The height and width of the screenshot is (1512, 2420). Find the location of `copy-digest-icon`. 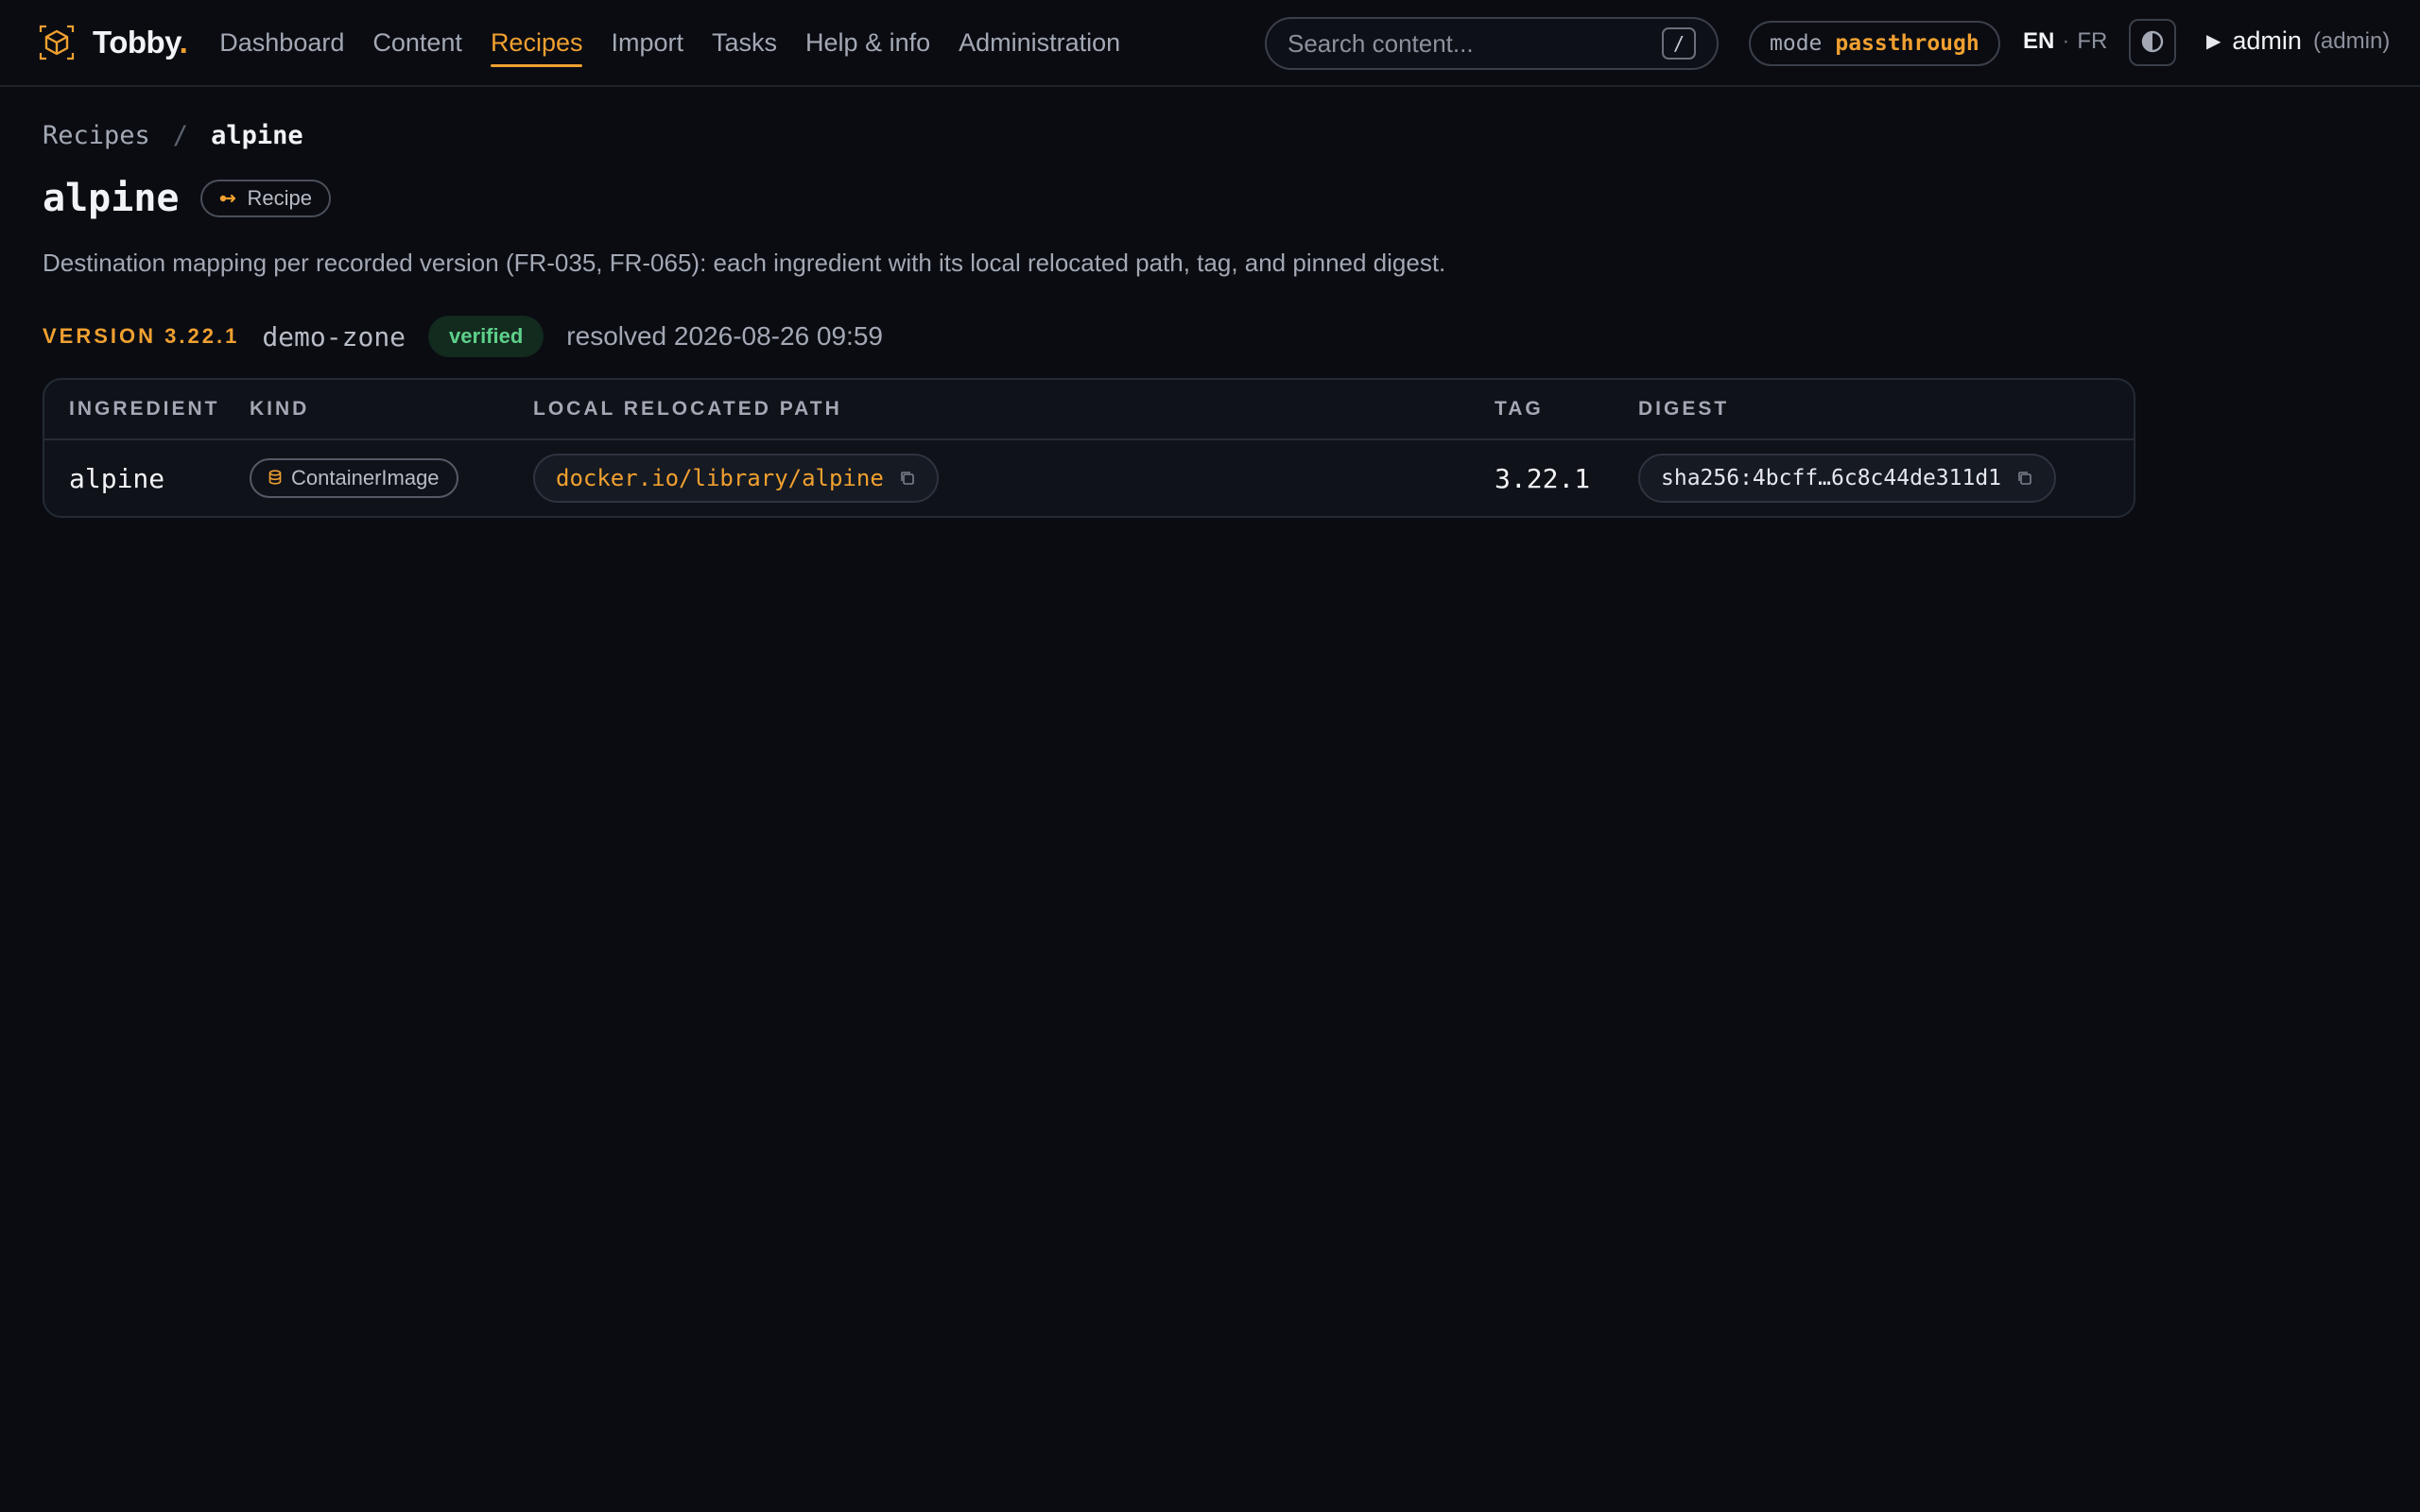

copy-digest-icon is located at coordinates (2024, 478).